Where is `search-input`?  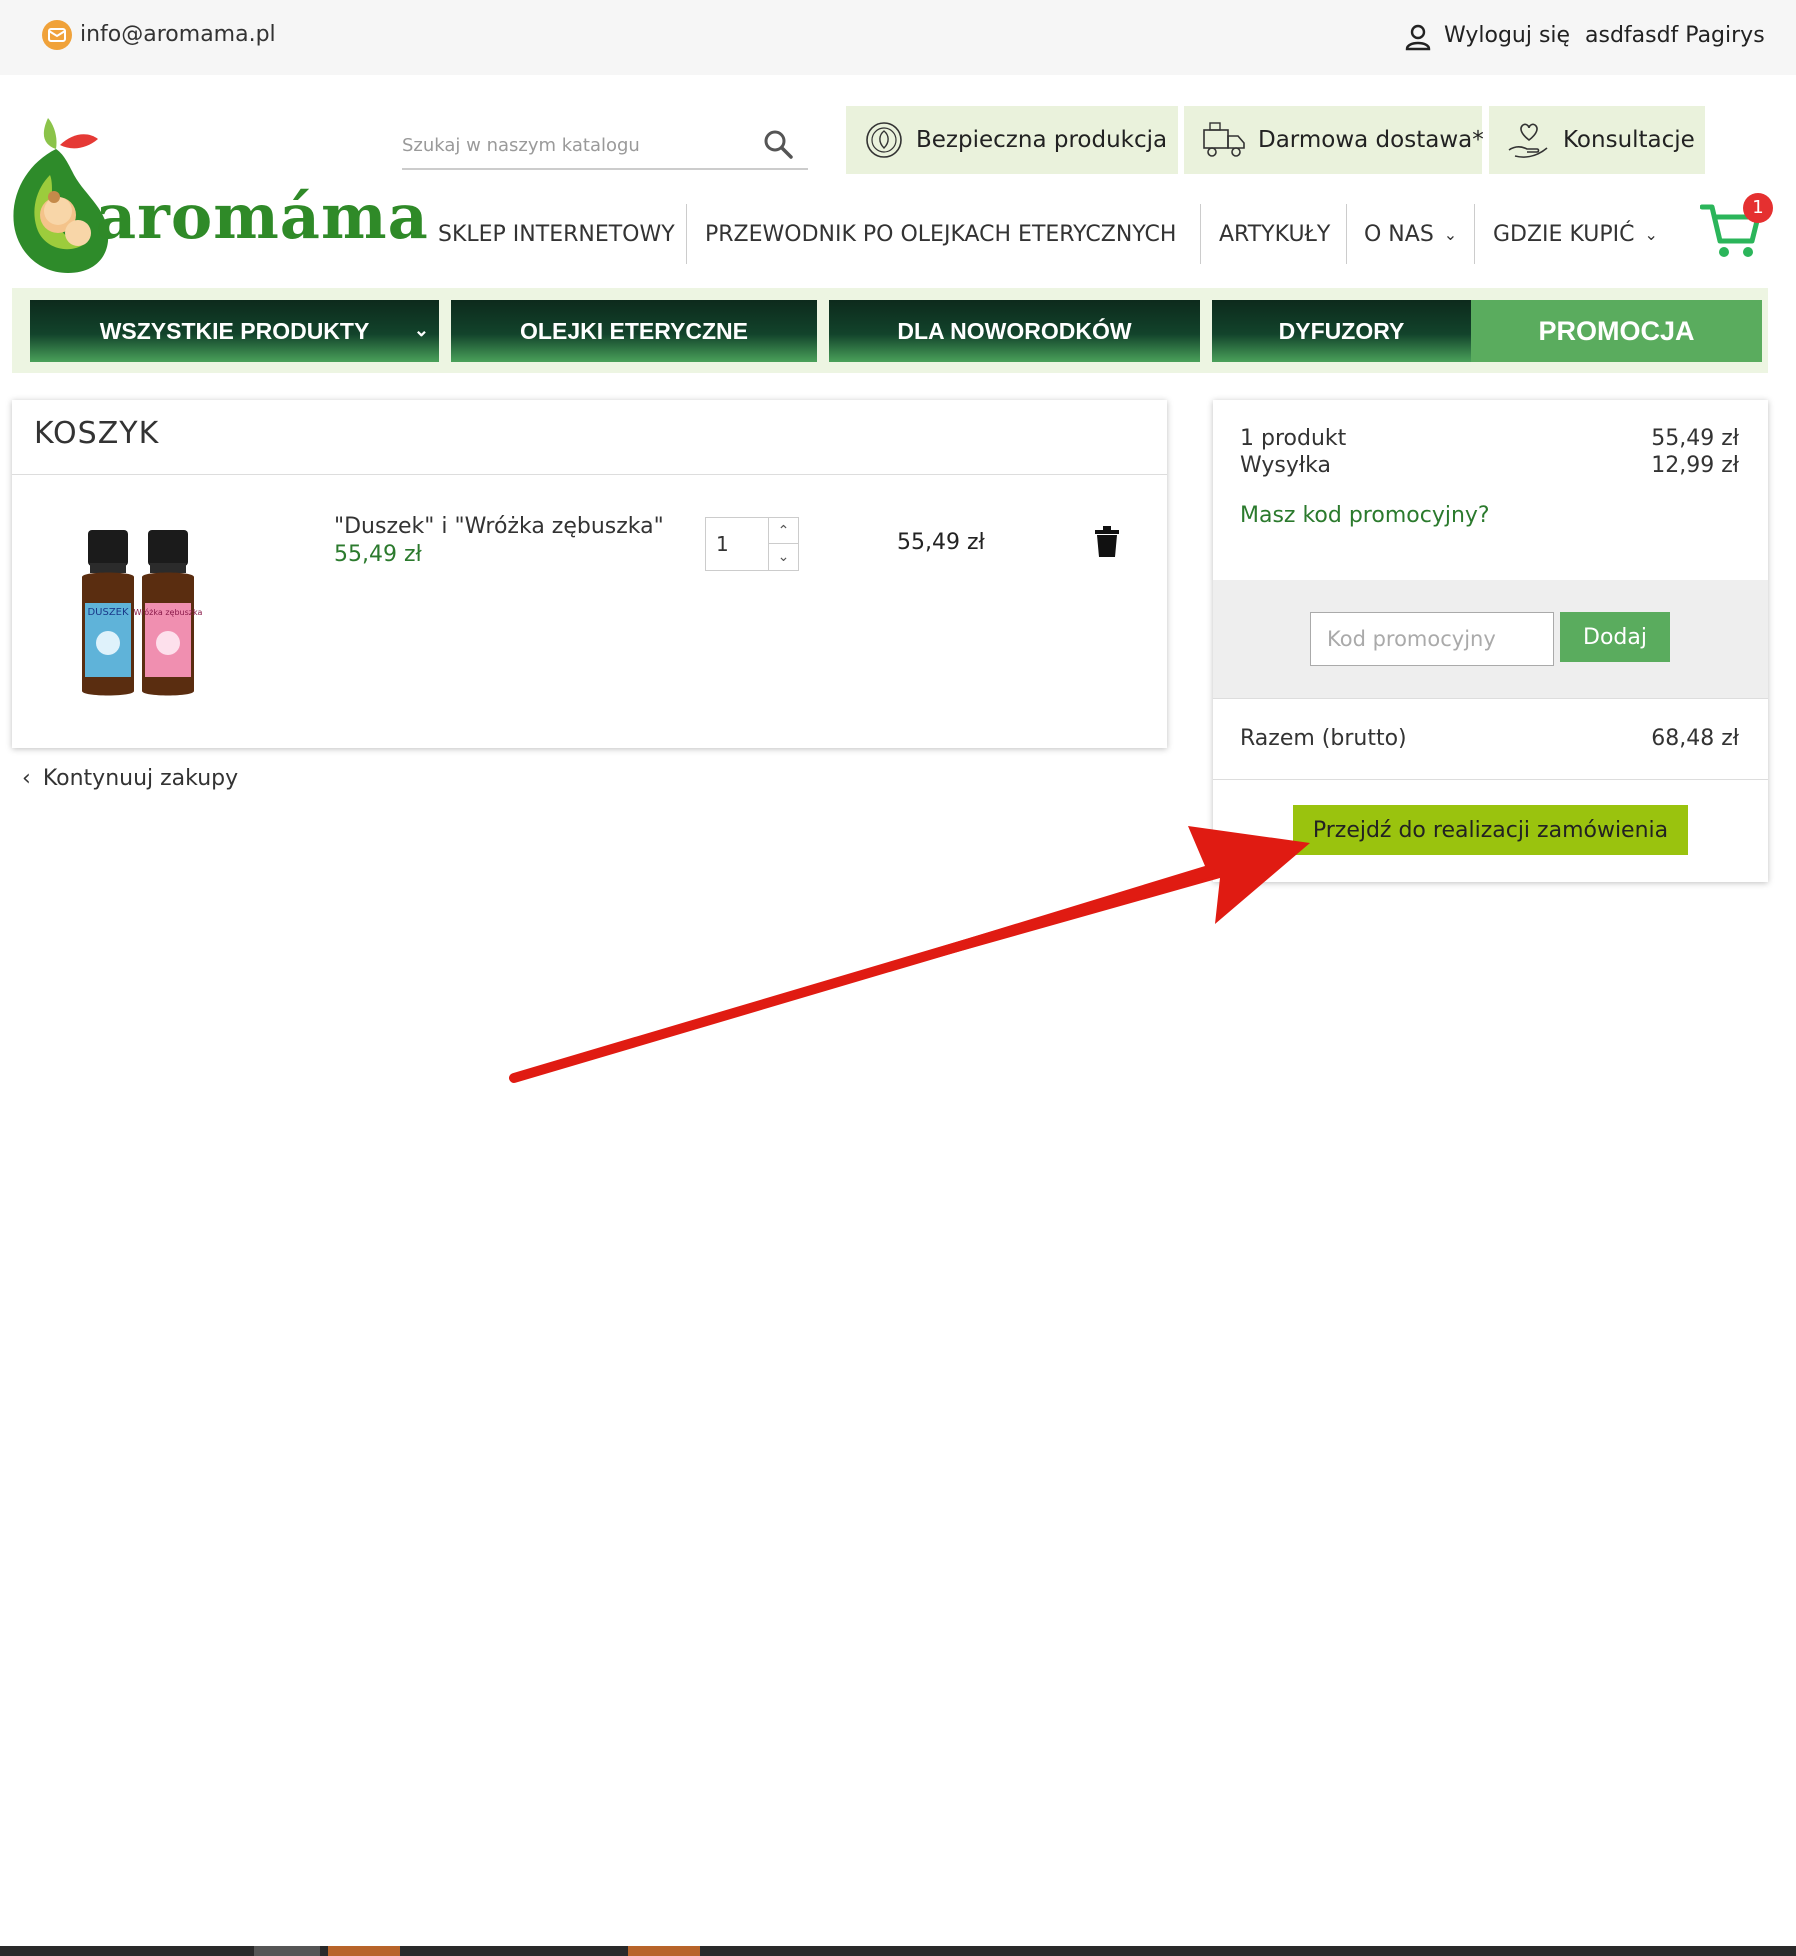 search-input is located at coordinates (577, 145).